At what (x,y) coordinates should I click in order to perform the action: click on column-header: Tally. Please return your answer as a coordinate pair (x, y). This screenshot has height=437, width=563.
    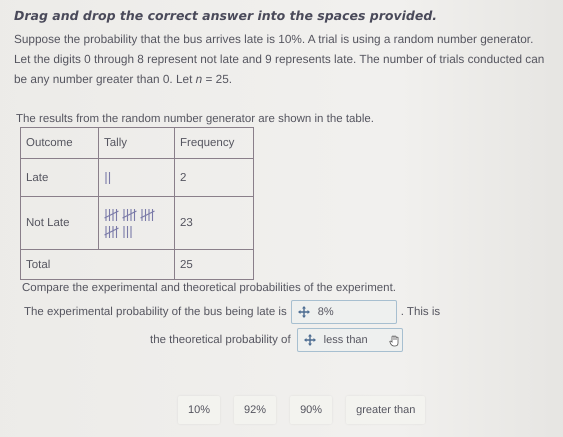
    Looking at the image, I should click on (136, 143).